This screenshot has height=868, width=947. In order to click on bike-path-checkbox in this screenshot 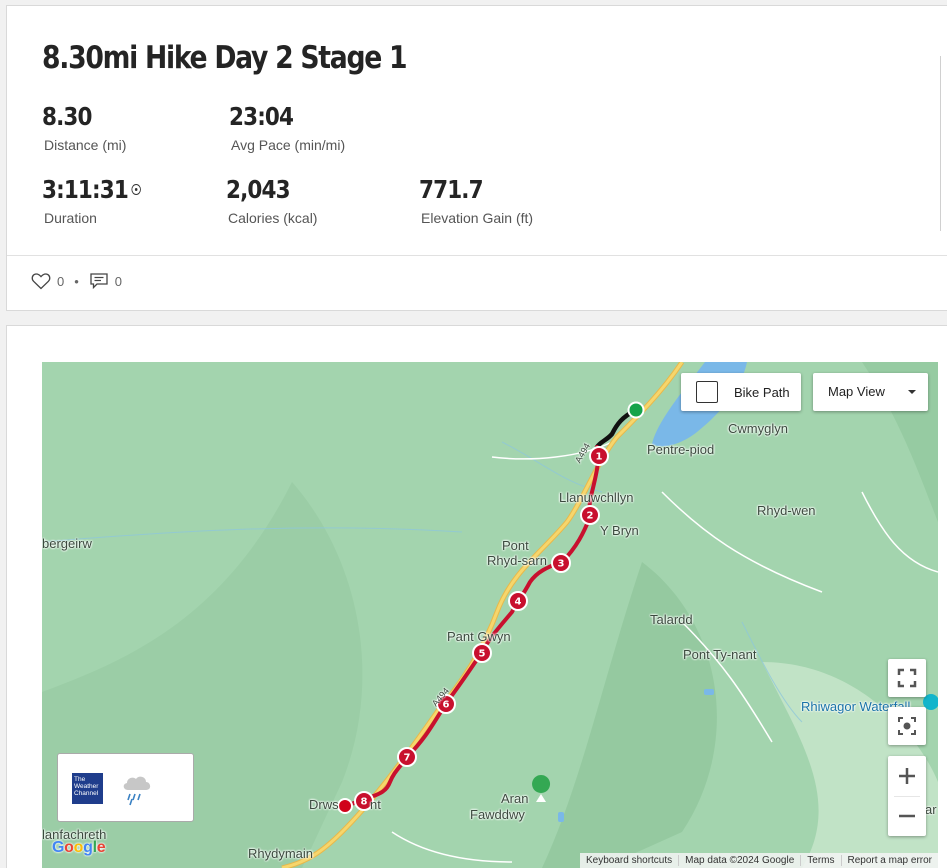, I will do `click(707, 392)`.